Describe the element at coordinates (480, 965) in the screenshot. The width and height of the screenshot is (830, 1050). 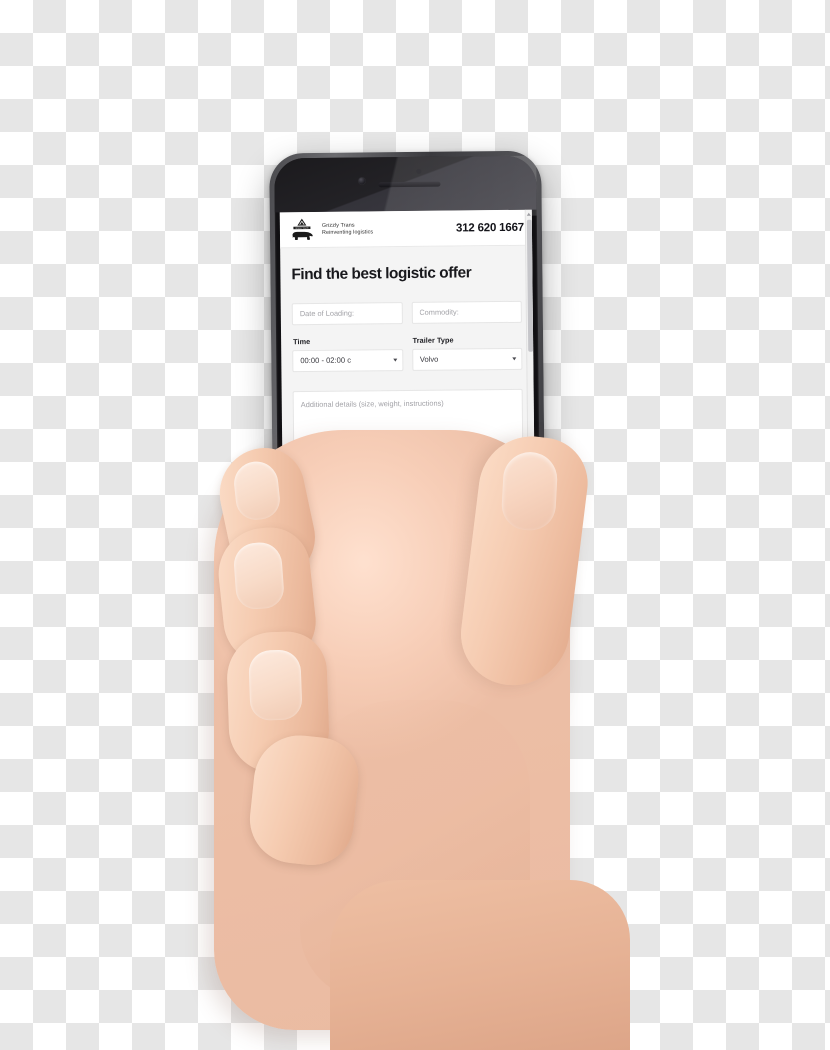
I see `wrist` at that location.